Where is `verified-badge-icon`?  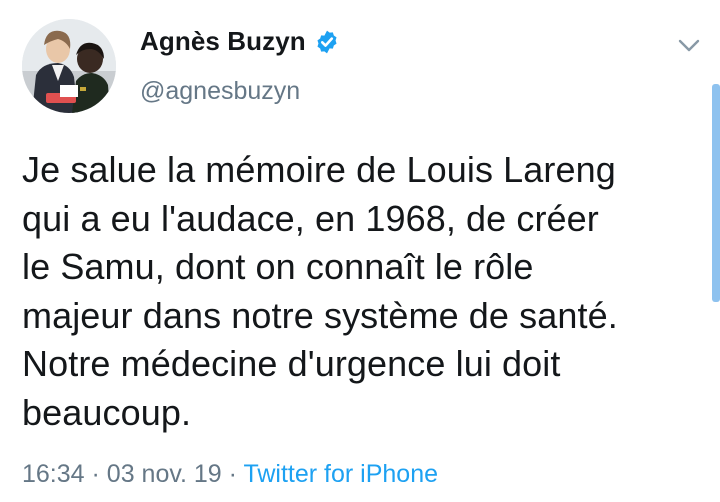
verified-badge-icon is located at coordinates (327, 41).